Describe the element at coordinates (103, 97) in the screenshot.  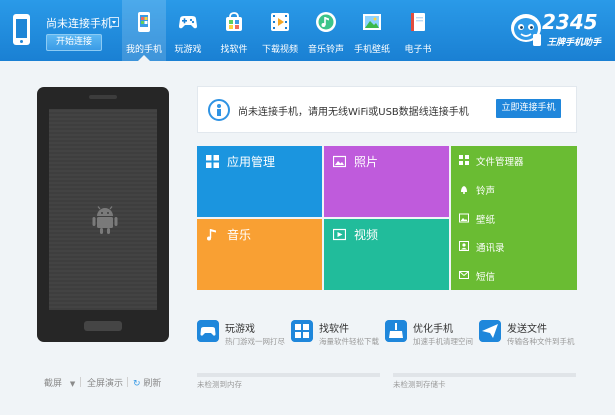
I see `phone-speaker` at that location.